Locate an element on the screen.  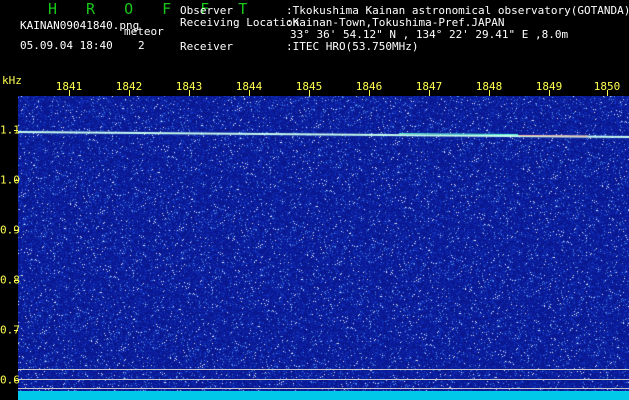
receiver-value: :ITEC HRO(53.750MHz) is located at coordinates (352, 46).